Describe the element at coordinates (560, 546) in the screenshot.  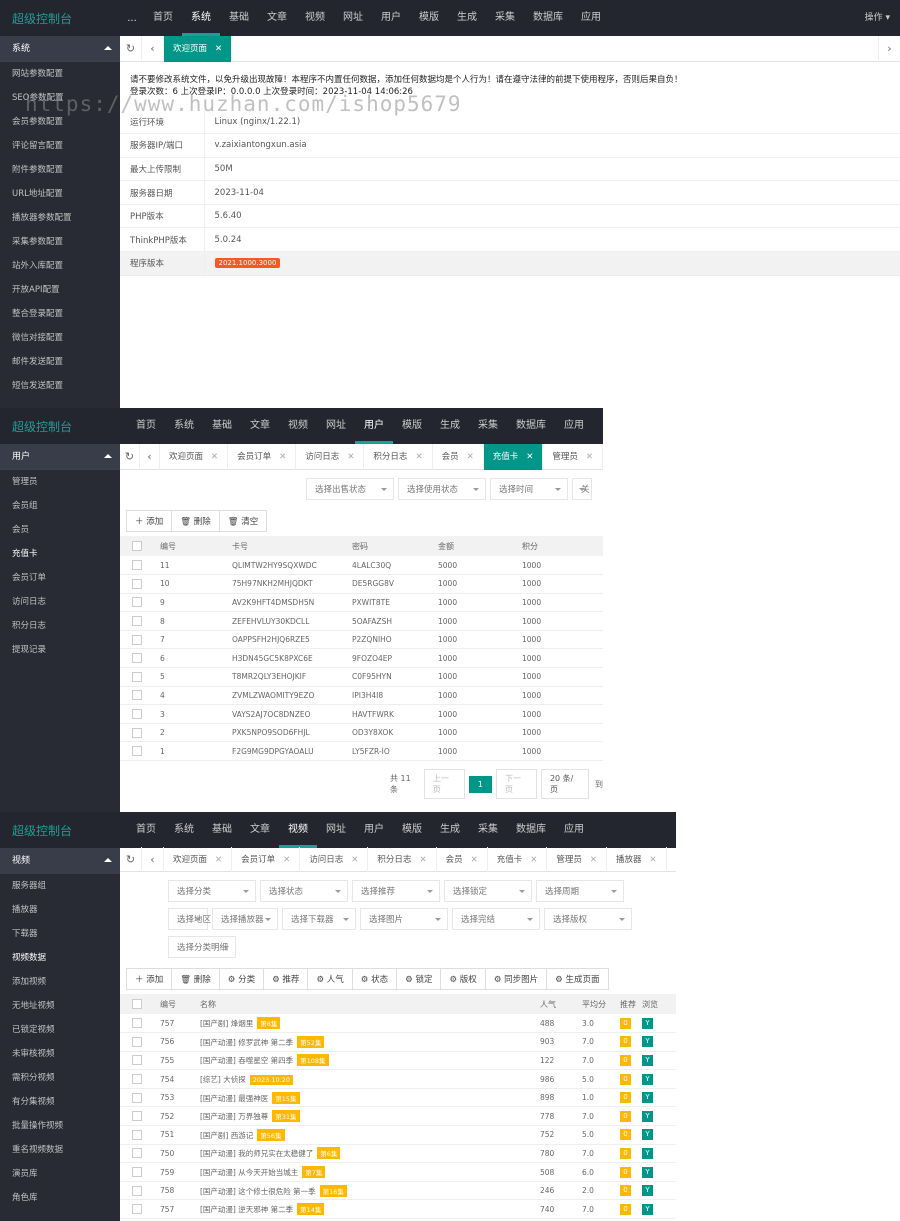
I see `col-points: 积分` at that location.